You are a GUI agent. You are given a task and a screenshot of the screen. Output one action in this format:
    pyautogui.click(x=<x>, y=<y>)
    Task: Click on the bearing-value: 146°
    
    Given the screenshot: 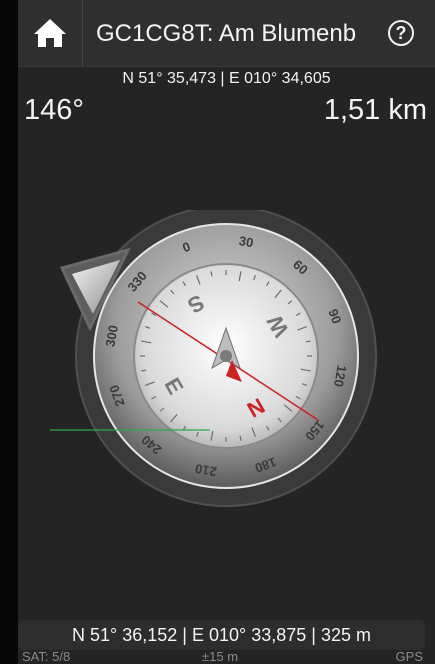 What is the action you would take?
    pyautogui.click(x=54, y=110)
    